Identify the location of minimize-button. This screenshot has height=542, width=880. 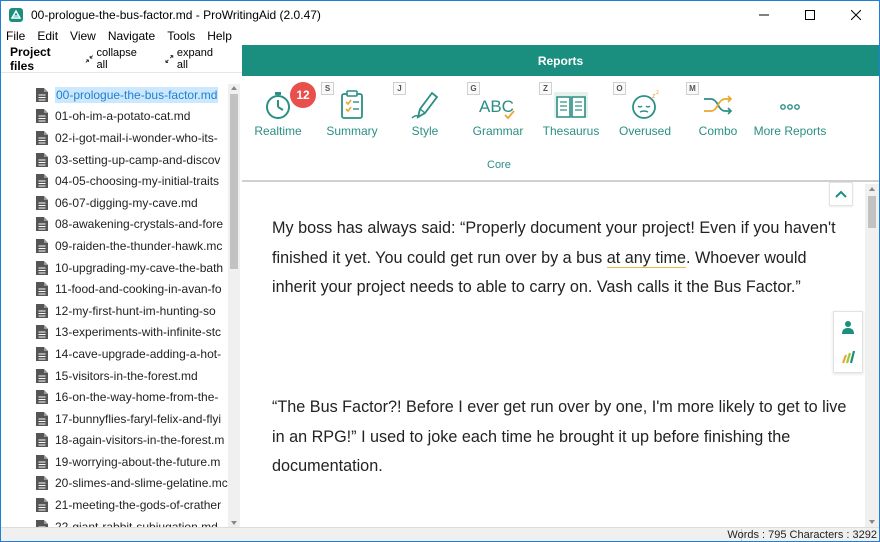
(764, 14).